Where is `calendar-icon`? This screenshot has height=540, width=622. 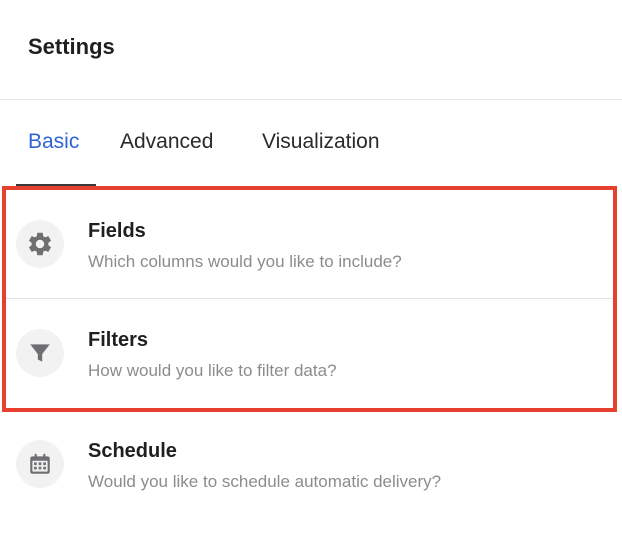 calendar-icon is located at coordinates (40, 464).